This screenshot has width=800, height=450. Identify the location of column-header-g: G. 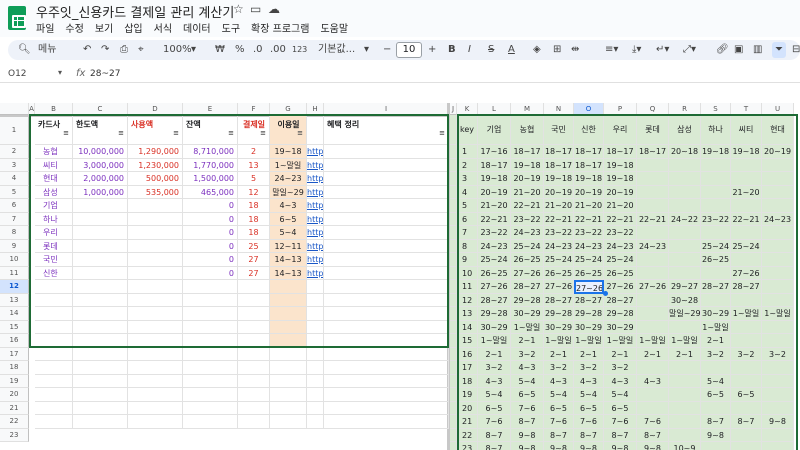
(288, 109).